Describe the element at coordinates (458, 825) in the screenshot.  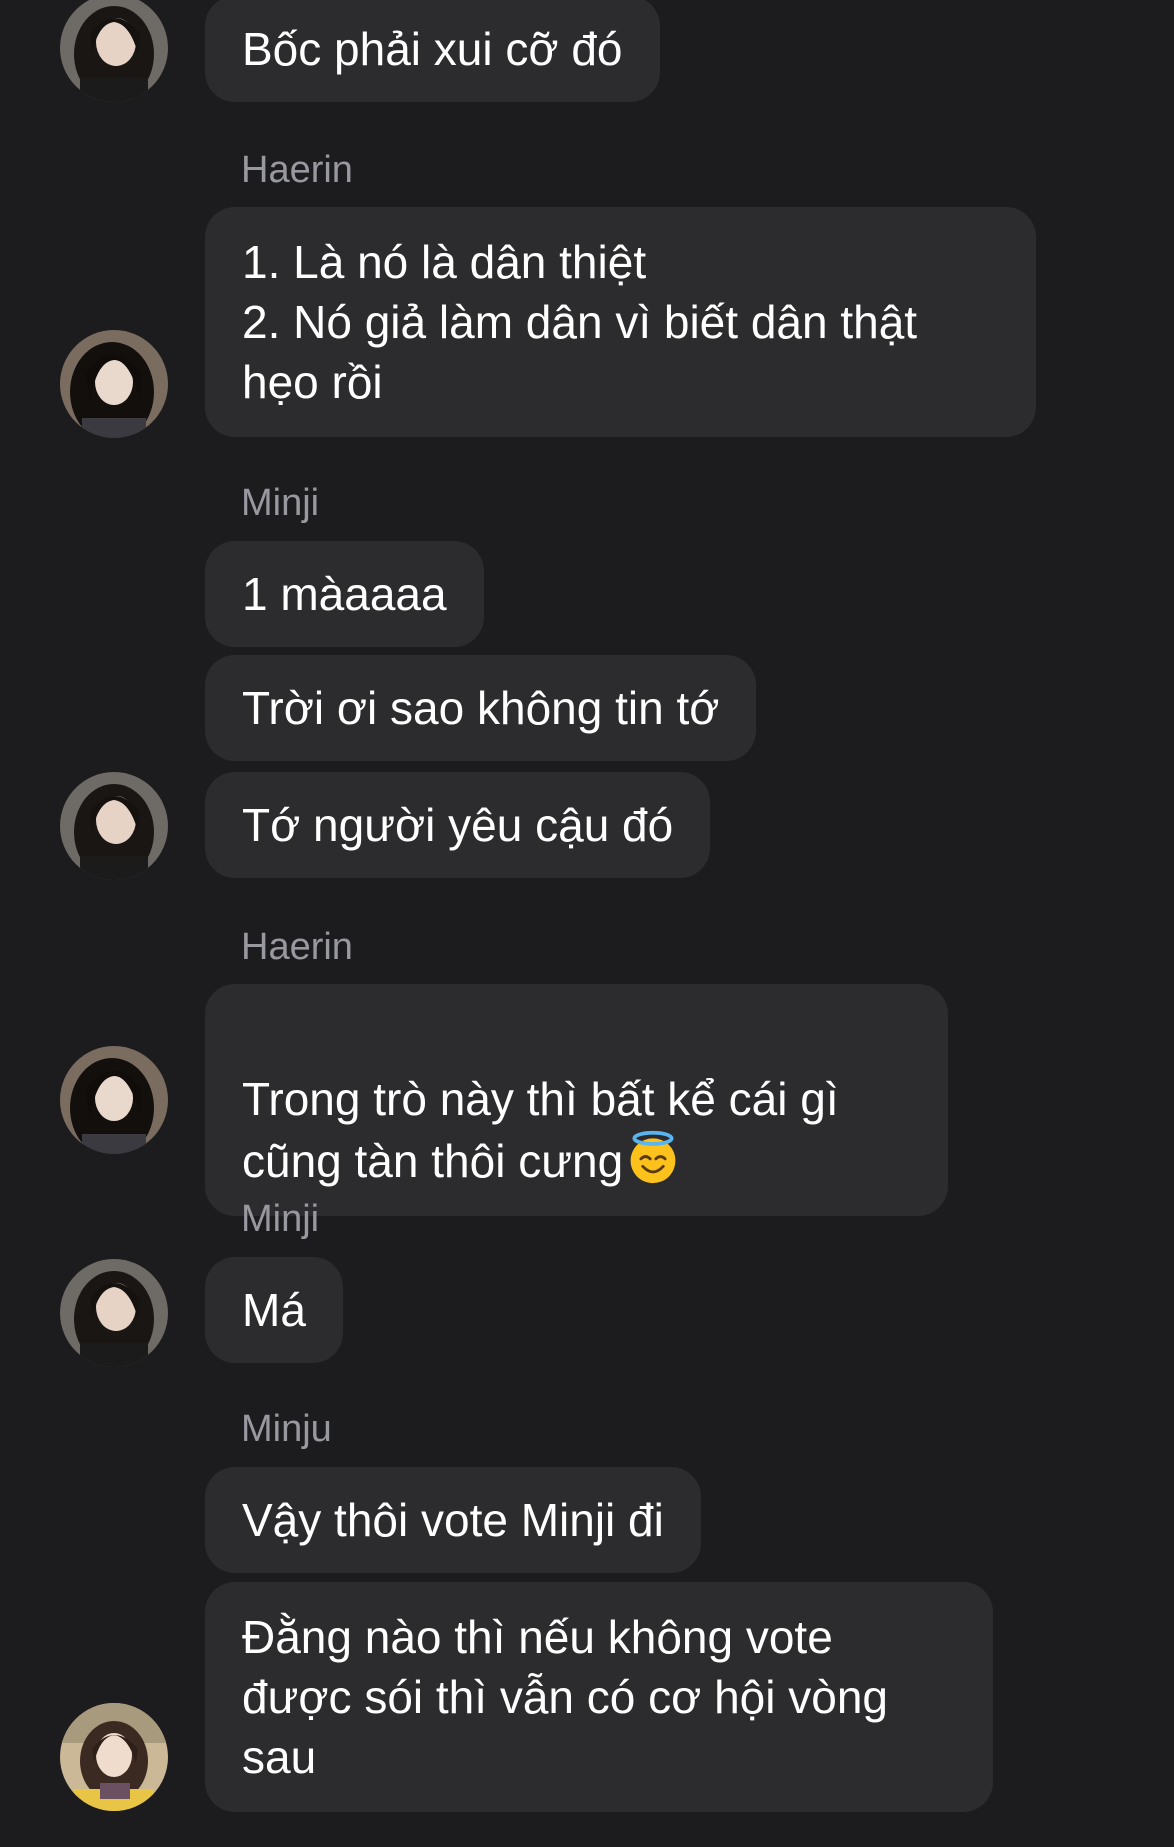
I see `message-bubble: Tớ người yêu cậu đó` at that location.